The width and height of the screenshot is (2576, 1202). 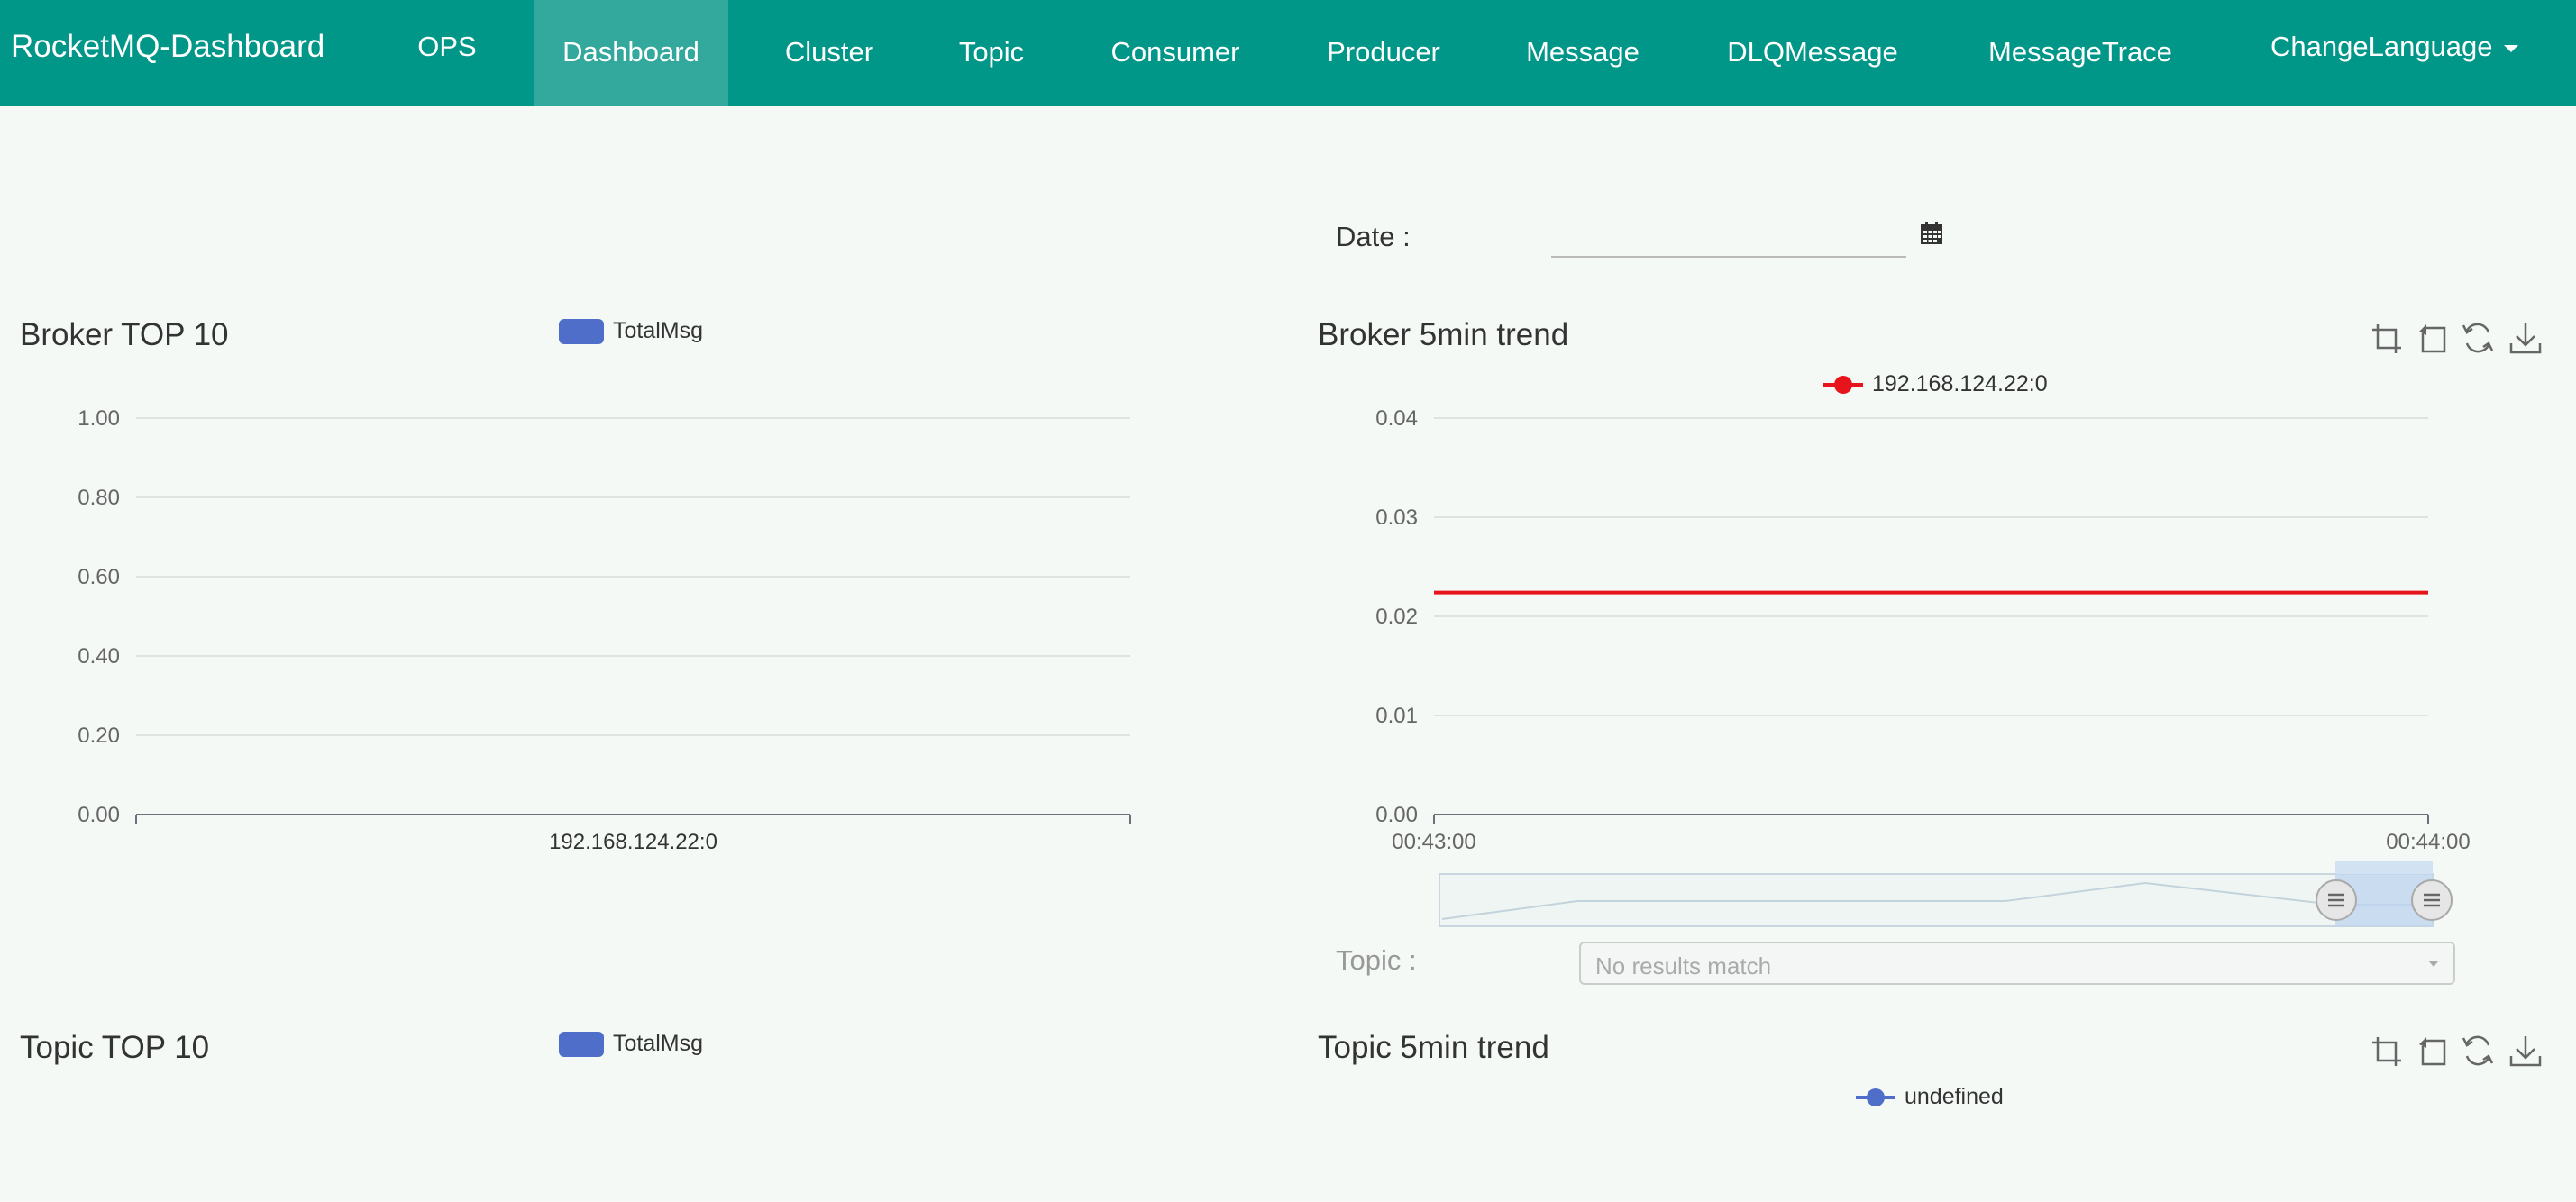 I want to click on nav-messagetrace: MessageTrace, so click(x=2080, y=53).